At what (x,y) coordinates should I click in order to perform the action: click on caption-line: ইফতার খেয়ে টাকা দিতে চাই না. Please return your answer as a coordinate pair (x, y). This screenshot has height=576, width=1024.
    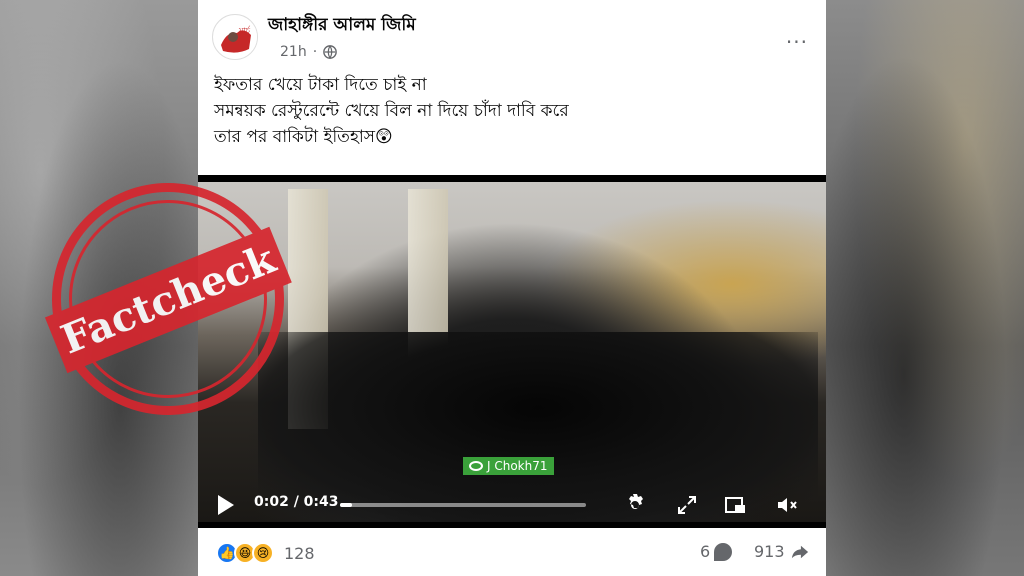
    Looking at the image, I should click on (320, 85).